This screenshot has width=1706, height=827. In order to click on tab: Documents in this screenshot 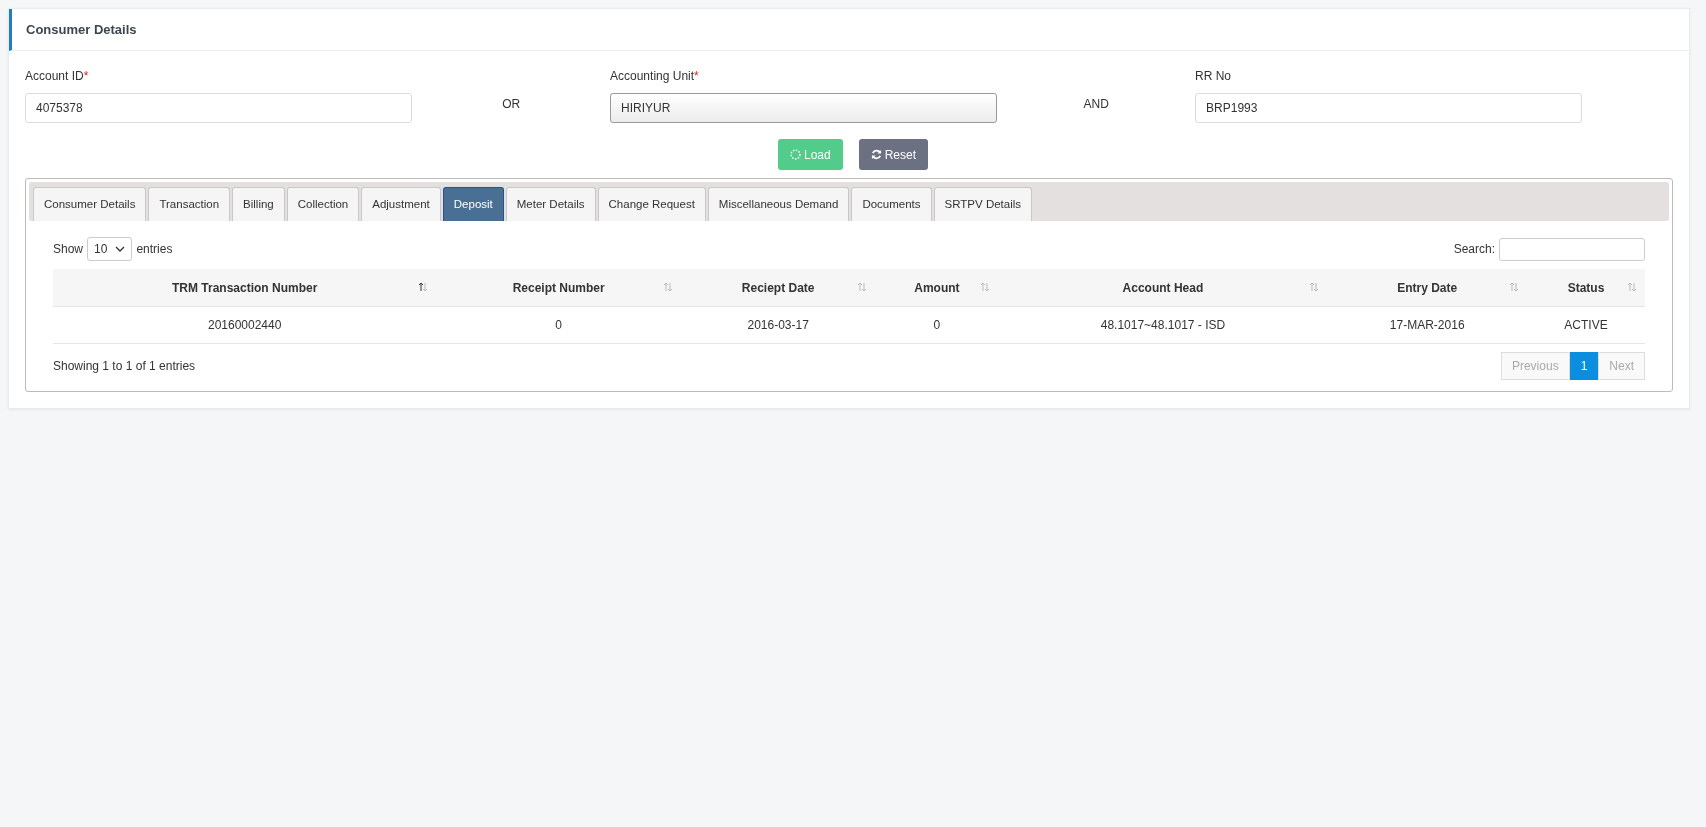, I will do `click(891, 204)`.